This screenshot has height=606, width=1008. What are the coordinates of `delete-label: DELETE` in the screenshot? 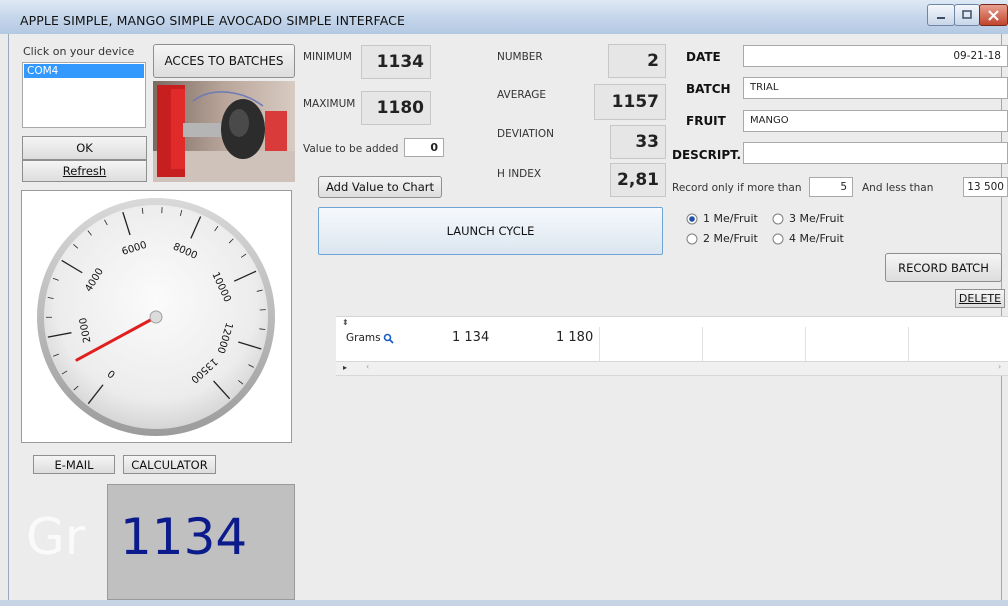 It's located at (980, 298).